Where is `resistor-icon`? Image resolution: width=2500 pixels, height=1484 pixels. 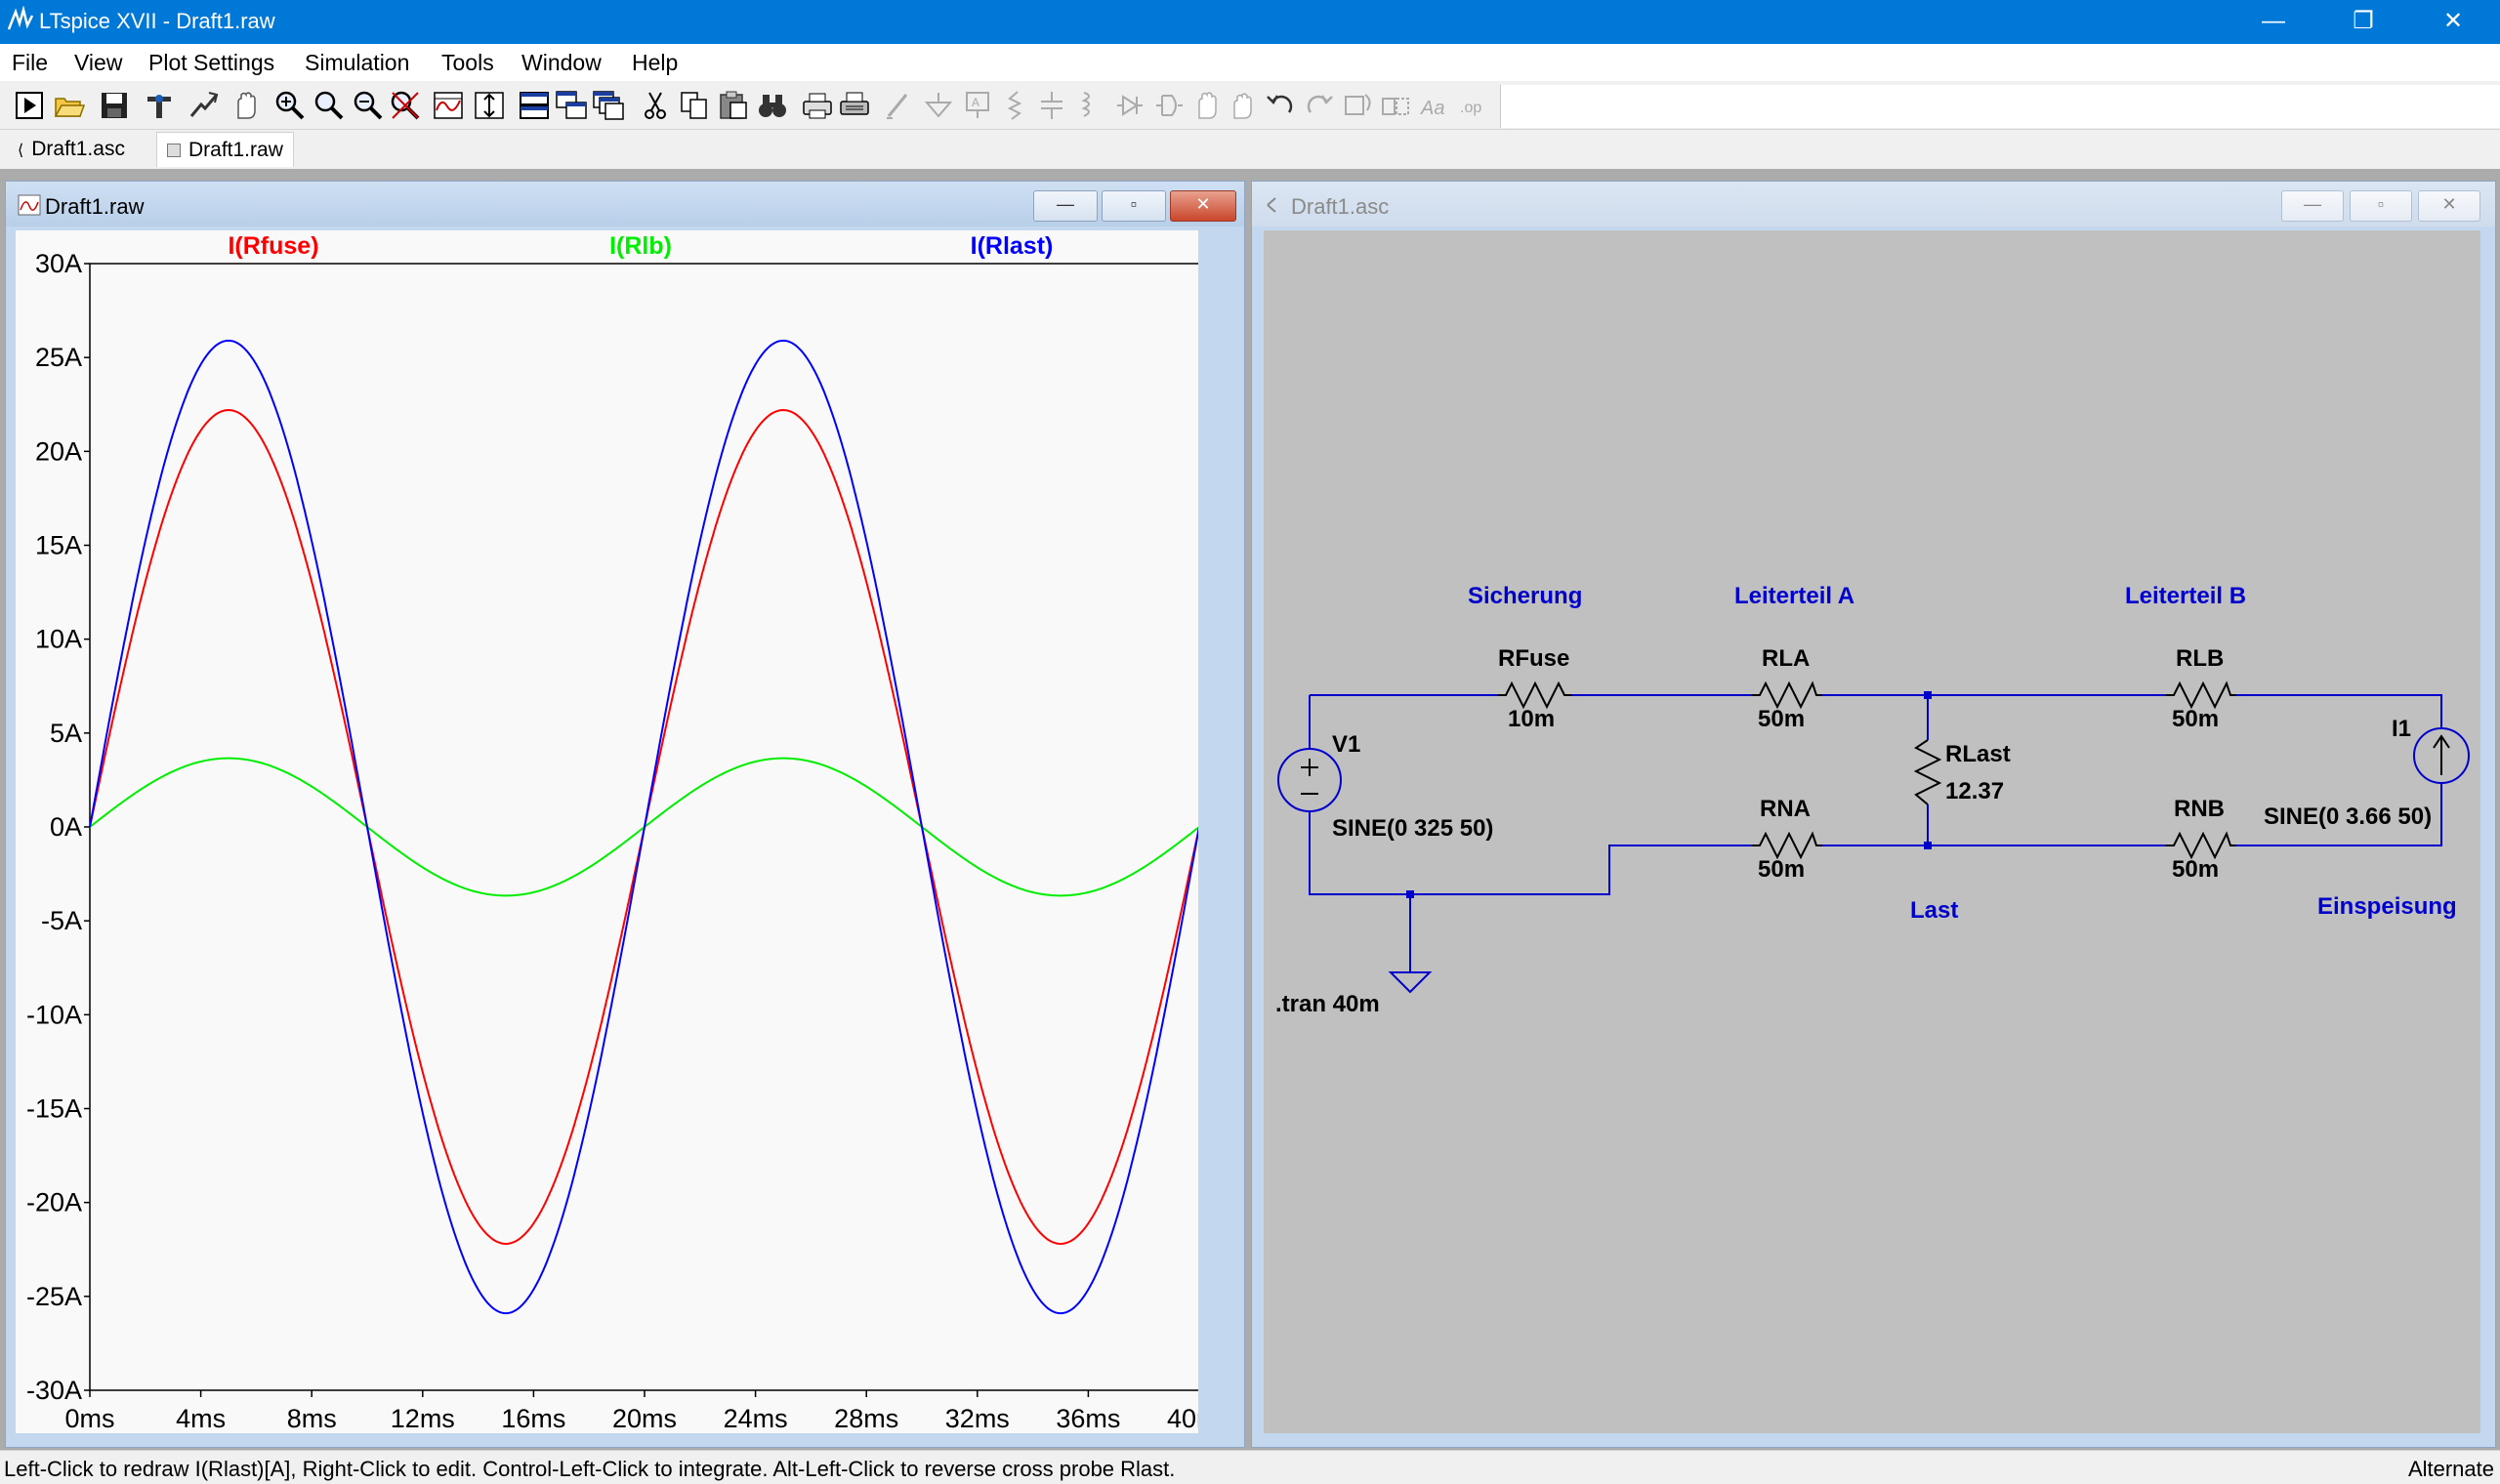
resistor-icon is located at coordinates (1014, 106).